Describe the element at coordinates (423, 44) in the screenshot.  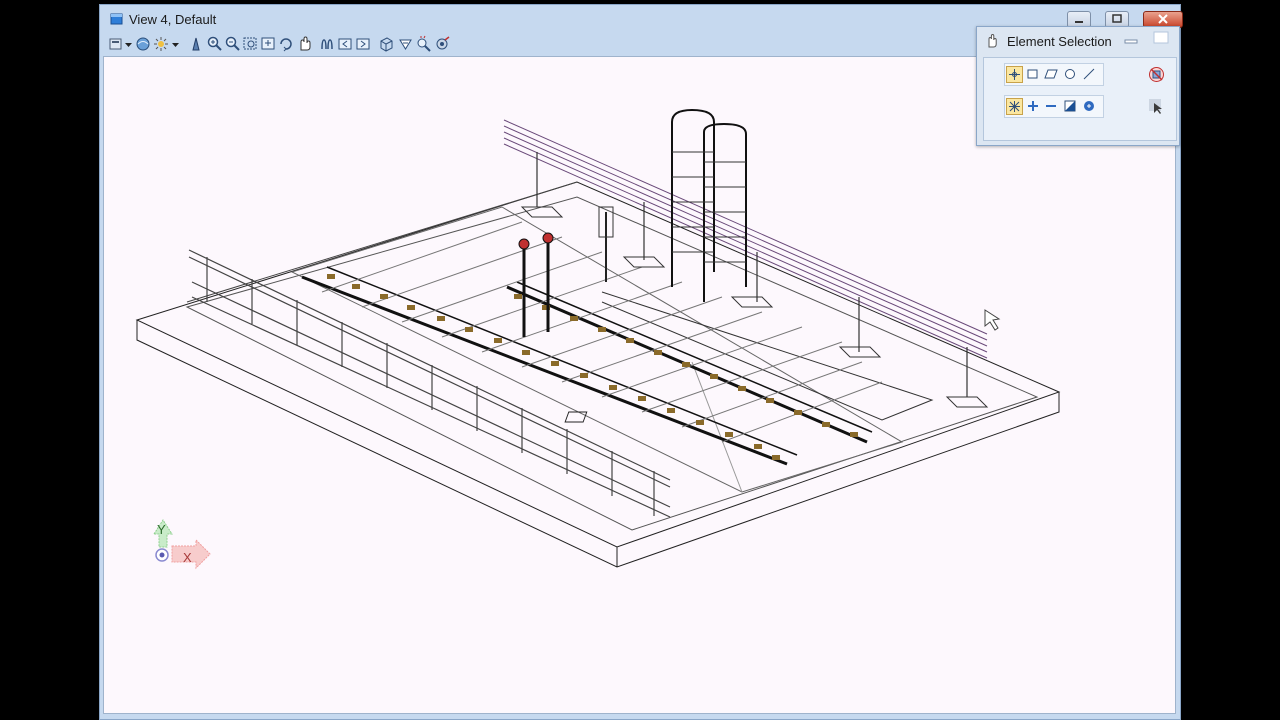
I see `camera-icon` at that location.